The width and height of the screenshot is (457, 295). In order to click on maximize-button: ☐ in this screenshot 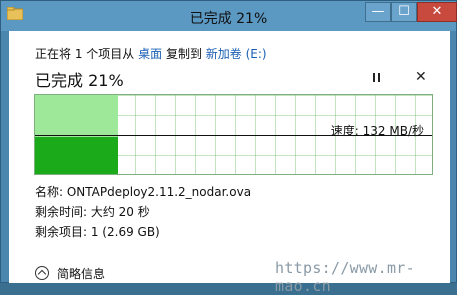, I will do `click(404, 12)`.